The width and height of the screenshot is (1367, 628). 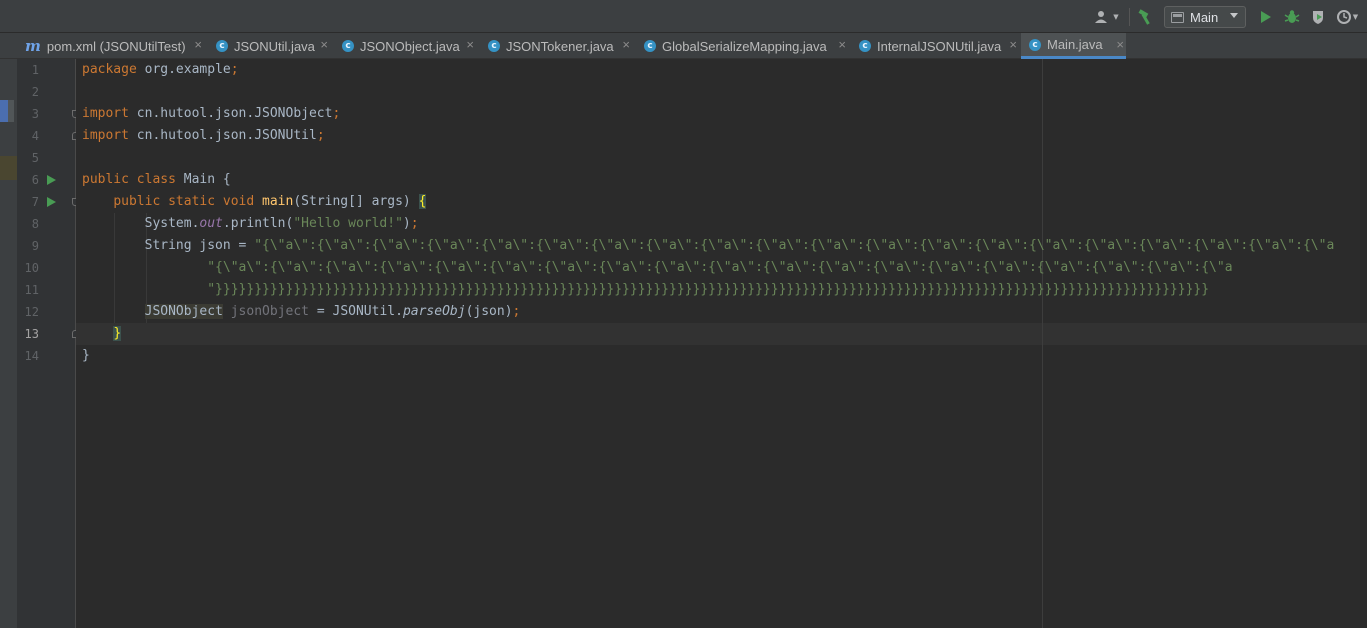 What do you see at coordinates (35, 70) in the screenshot?
I see `line-number: 1` at bounding box center [35, 70].